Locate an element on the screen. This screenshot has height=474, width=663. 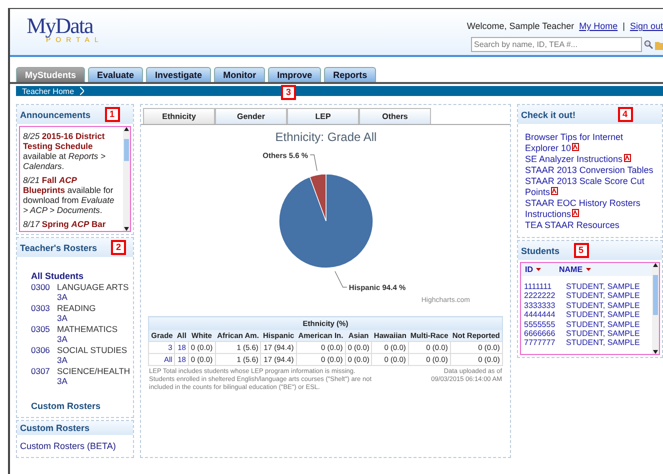
roster-item: 0306 SOCIAL STUDIES 3A is located at coordinates (82, 355).